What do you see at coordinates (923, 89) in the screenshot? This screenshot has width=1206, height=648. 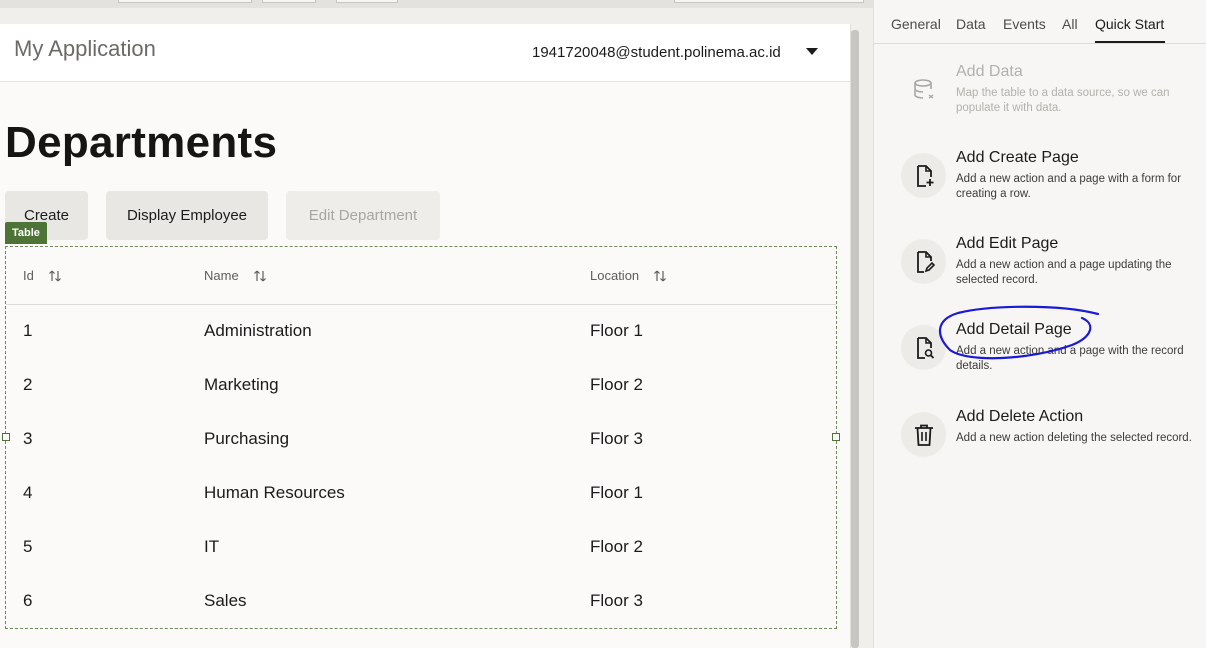 I see `database-icon` at bounding box center [923, 89].